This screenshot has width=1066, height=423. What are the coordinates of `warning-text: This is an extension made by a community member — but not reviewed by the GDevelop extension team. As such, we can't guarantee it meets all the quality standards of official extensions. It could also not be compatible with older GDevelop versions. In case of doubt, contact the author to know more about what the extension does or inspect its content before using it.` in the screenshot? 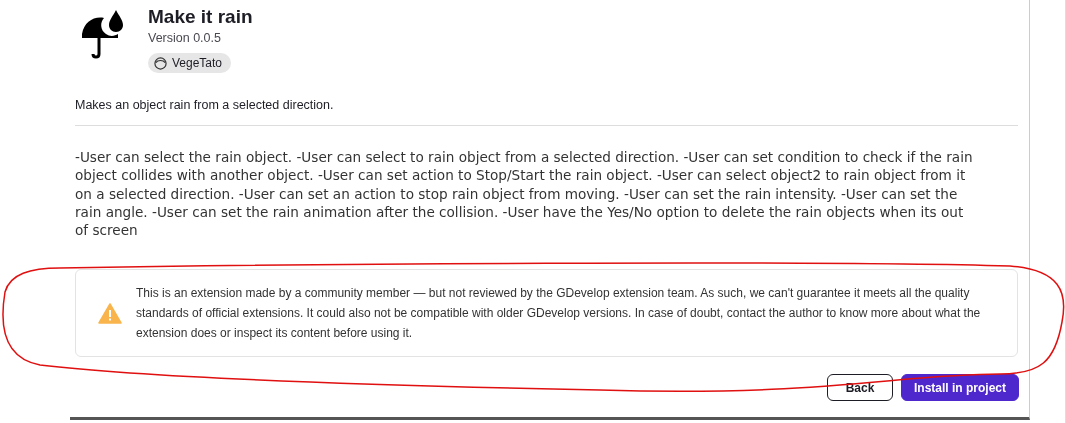 It's located at (559, 314).